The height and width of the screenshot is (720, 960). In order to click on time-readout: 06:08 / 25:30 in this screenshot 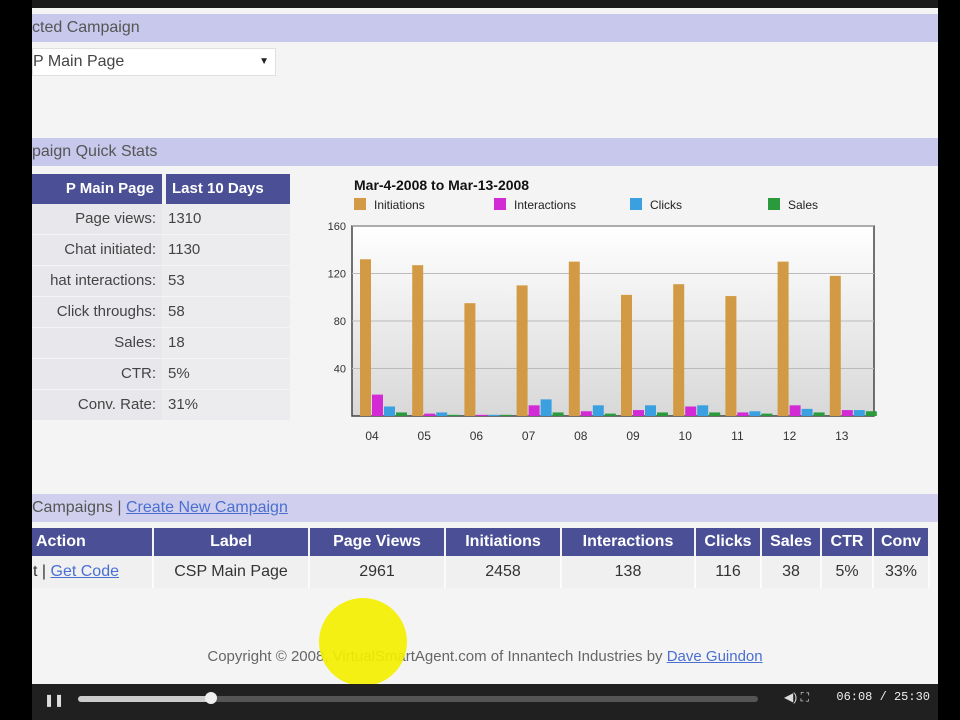, I will do `click(883, 697)`.